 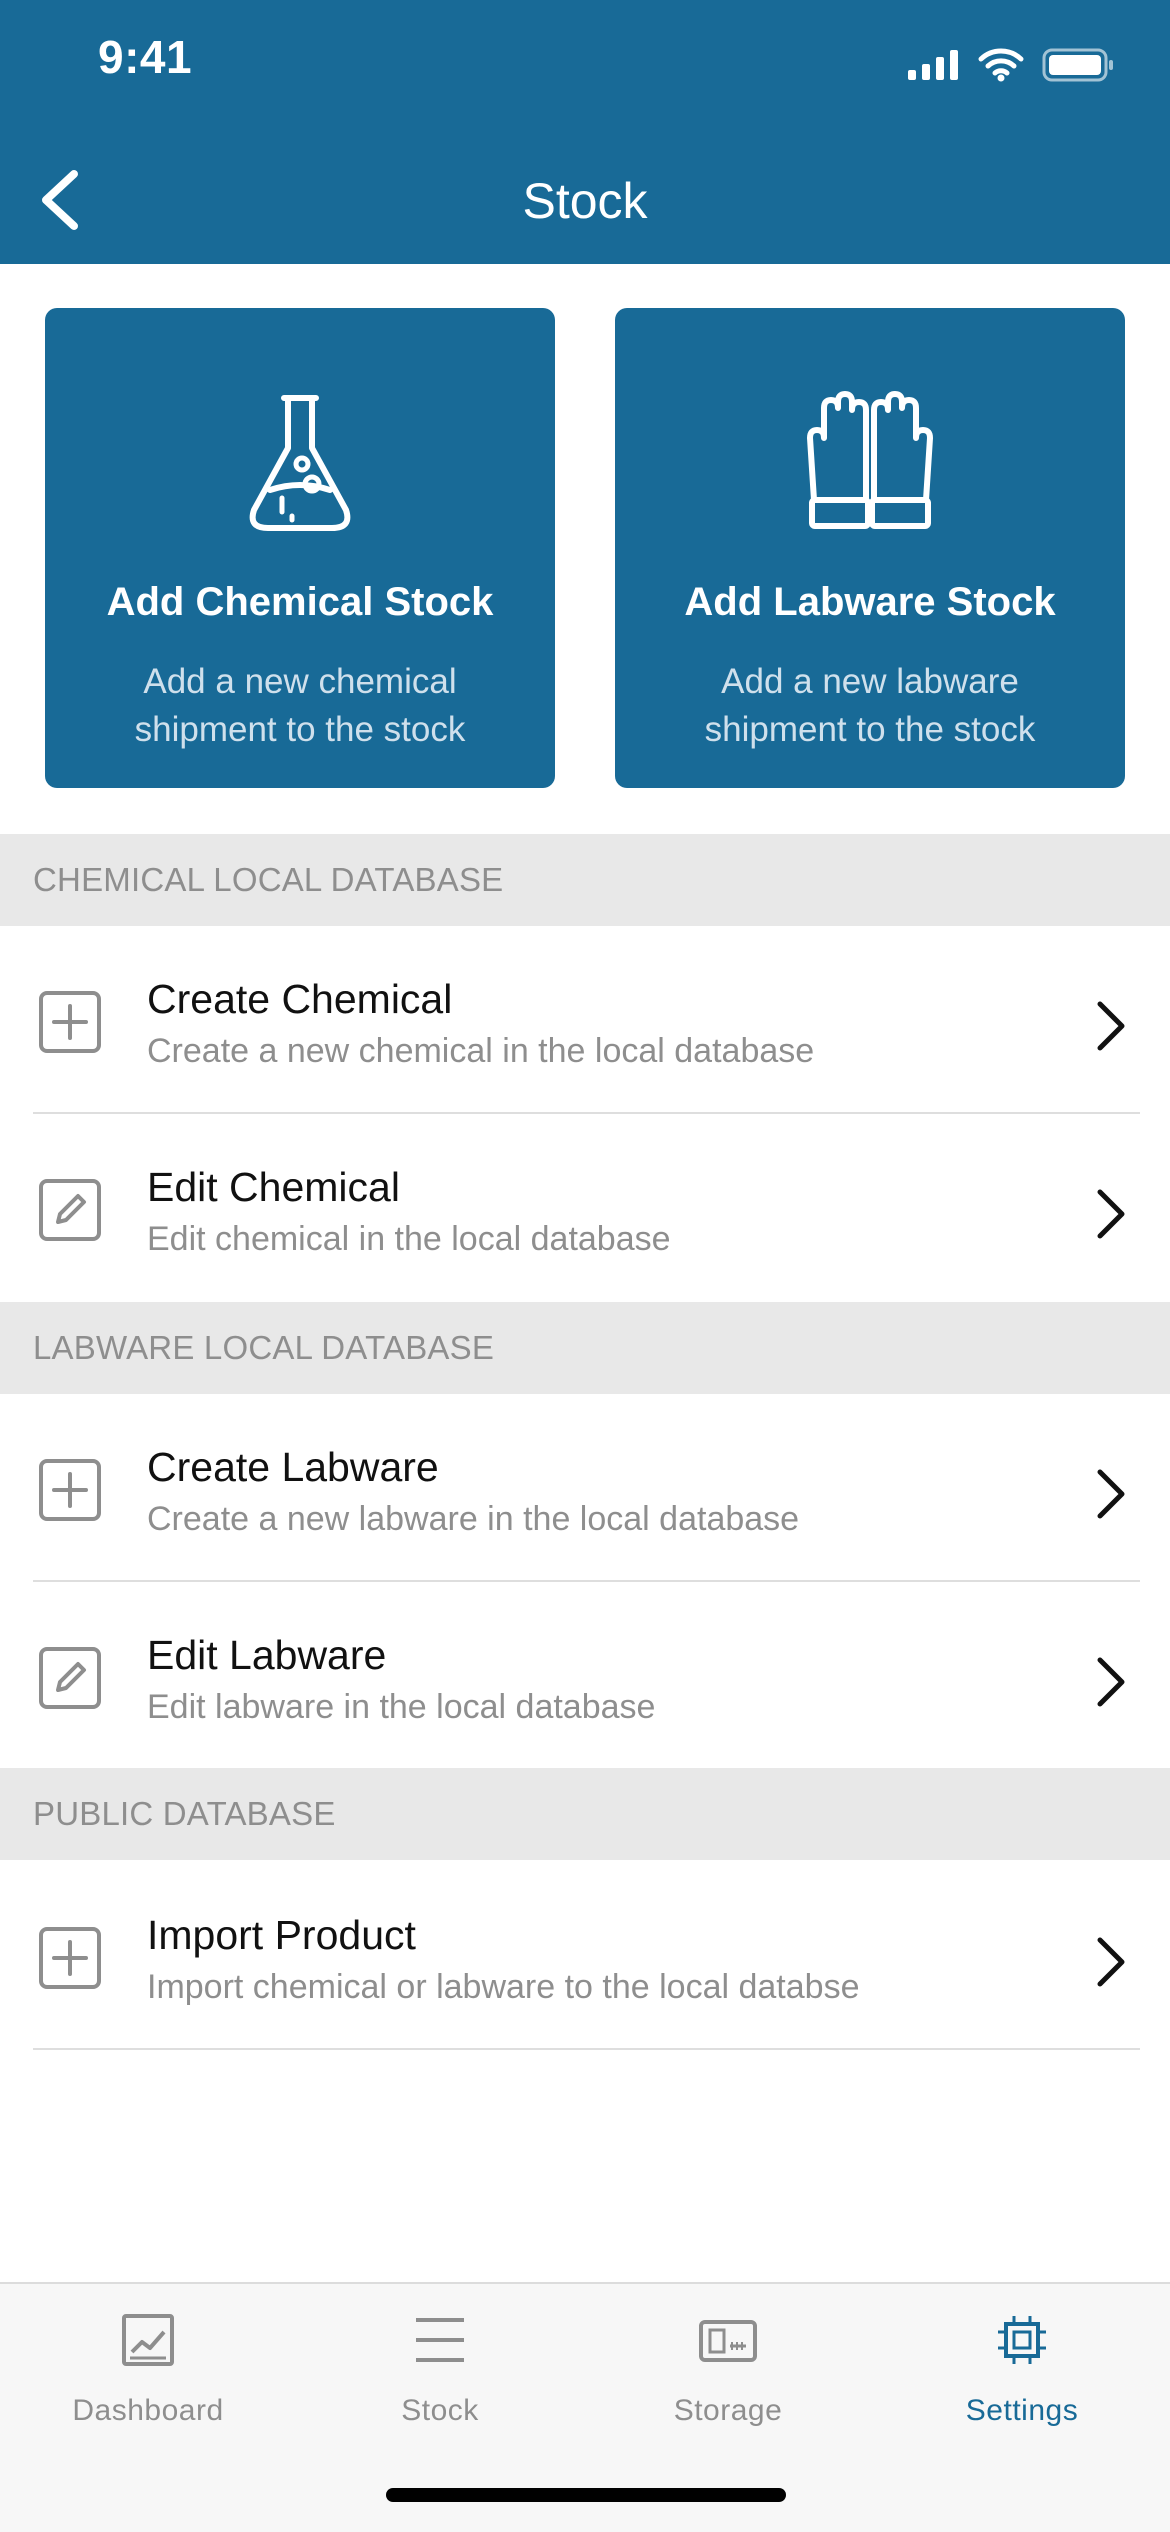 I want to click on section-header-chemical: CHEMICAL LOCAL DATABASE, so click(x=585, y=880).